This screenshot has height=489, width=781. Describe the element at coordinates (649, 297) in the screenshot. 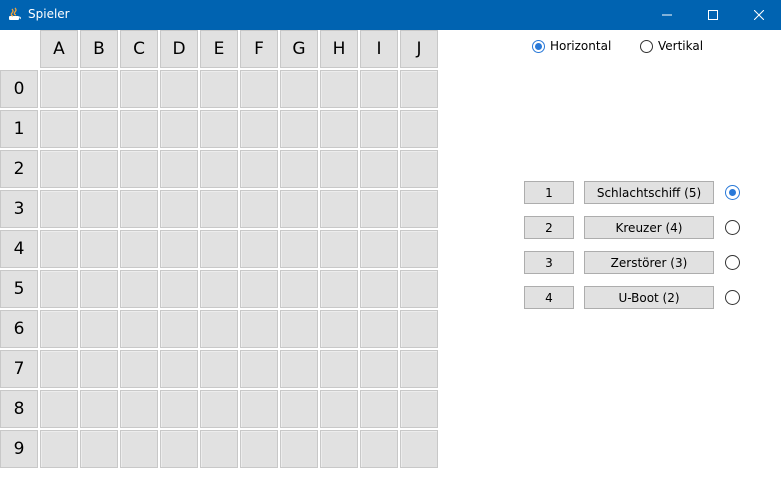

I see `ship-button-u-boot: U-Boot (2)` at that location.